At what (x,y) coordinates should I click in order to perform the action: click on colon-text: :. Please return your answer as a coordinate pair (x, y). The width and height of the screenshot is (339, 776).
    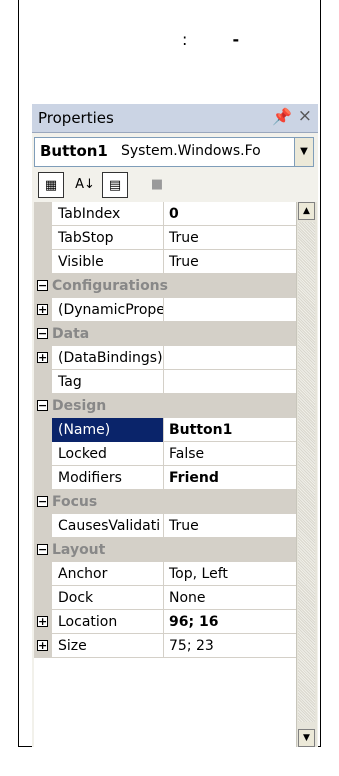
    Looking at the image, I should click on (185, 39).